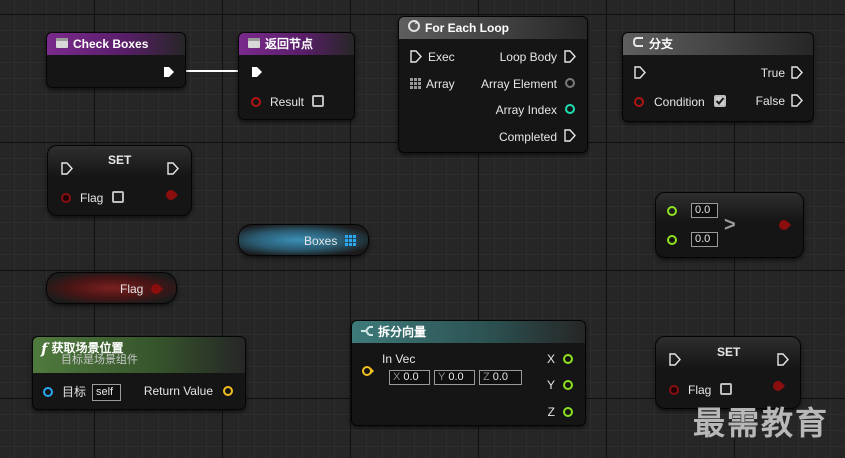  I want to click on return-value-label: Return Value, so click(178, 391).